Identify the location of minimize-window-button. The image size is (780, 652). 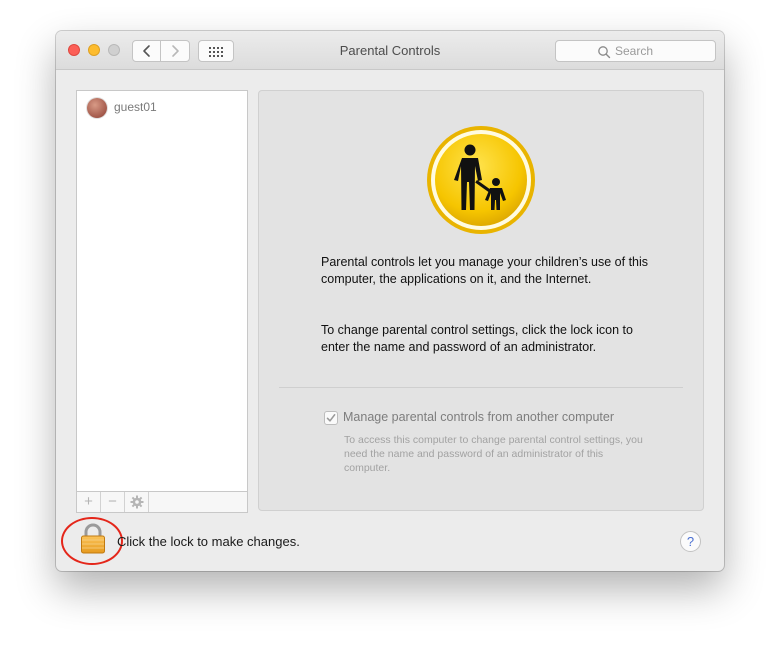
(94, 50).